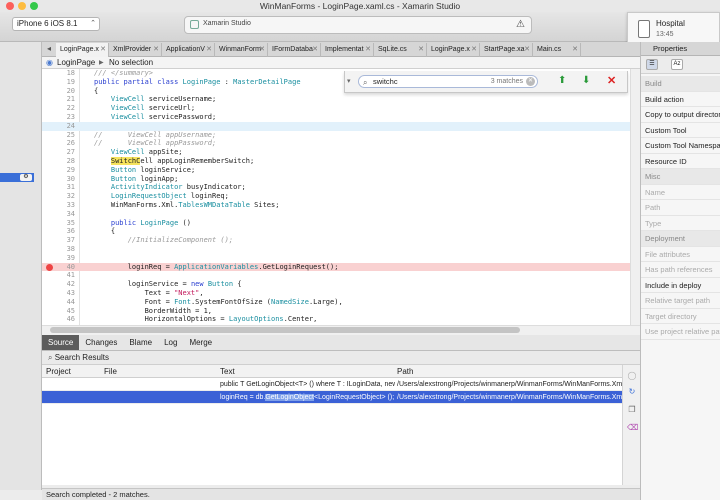  I want to click on device-selector: iPhone 6 iOS 8.1 ⌃, so click(56, 24).